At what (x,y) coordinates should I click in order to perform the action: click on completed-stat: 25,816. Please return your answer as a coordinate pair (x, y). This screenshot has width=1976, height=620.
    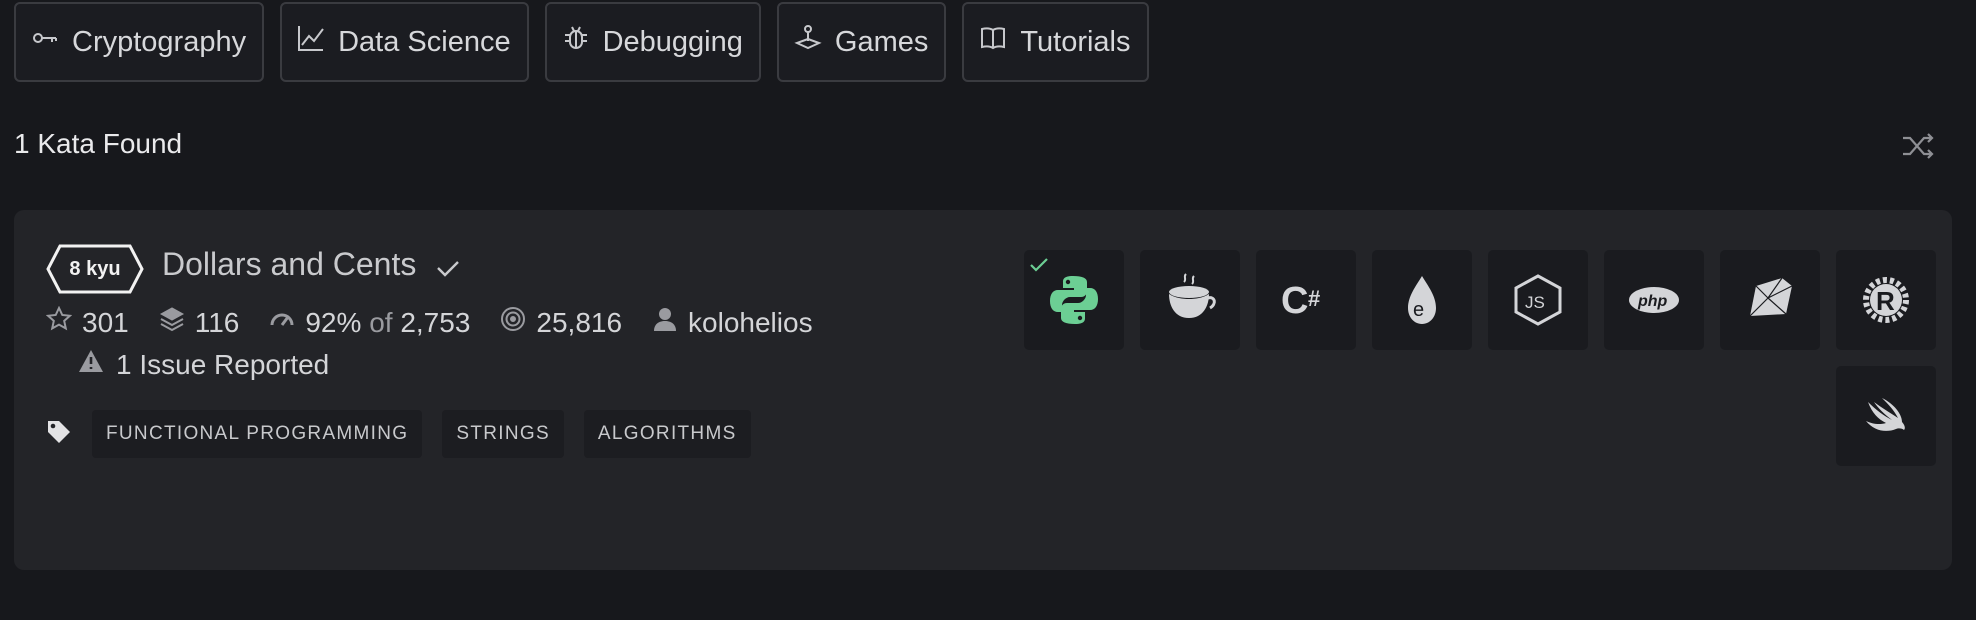
    Looking at the image, I should click on (561, 322).